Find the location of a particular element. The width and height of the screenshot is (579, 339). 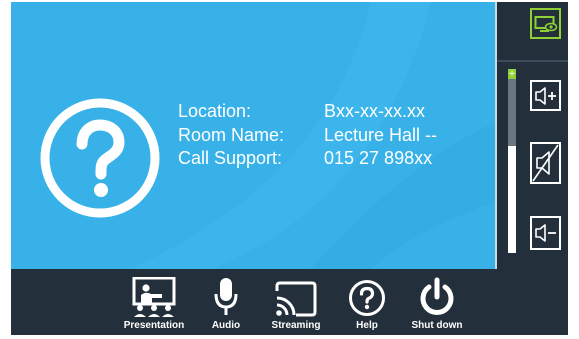

volume-down-icon is located at coordinates (545, 233).